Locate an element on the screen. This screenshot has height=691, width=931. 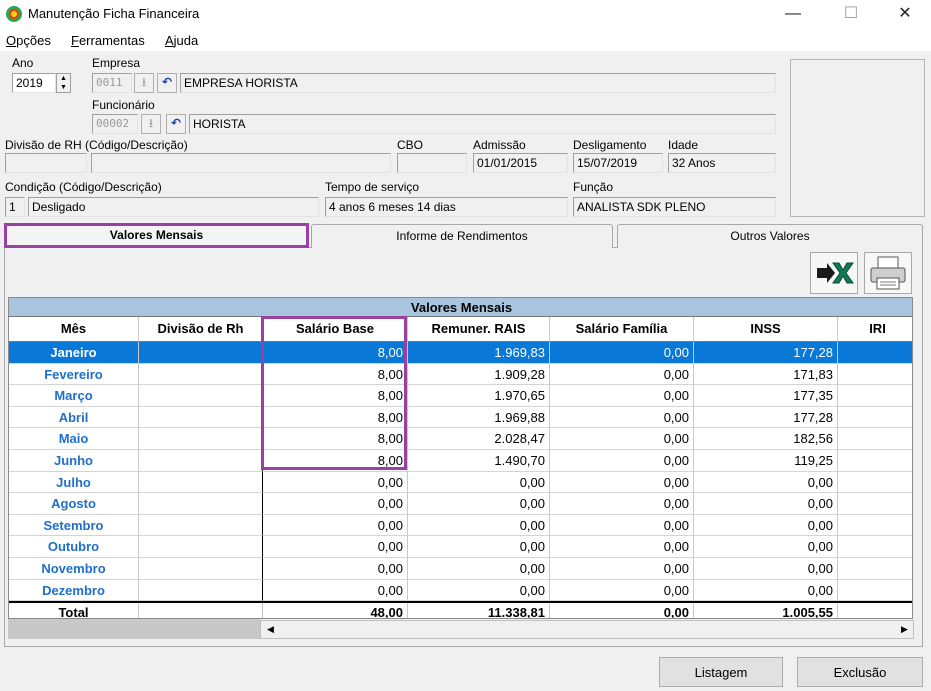
col-header-salario-familia: Salário Família is located at coordinates (622, 329).